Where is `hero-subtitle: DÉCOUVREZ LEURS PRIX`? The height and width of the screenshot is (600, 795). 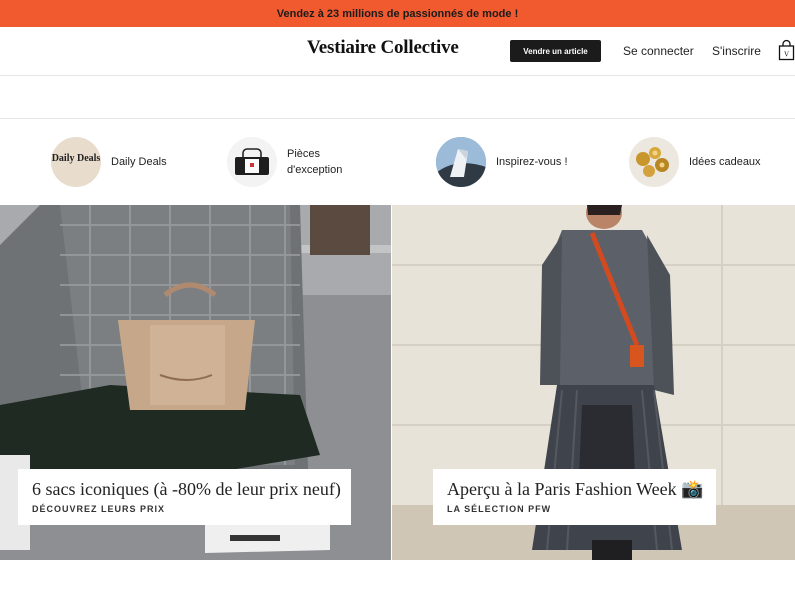
hero-subtitle: DÉCOUVREZ LEURS PRIX is located at coordinates (99, 509).